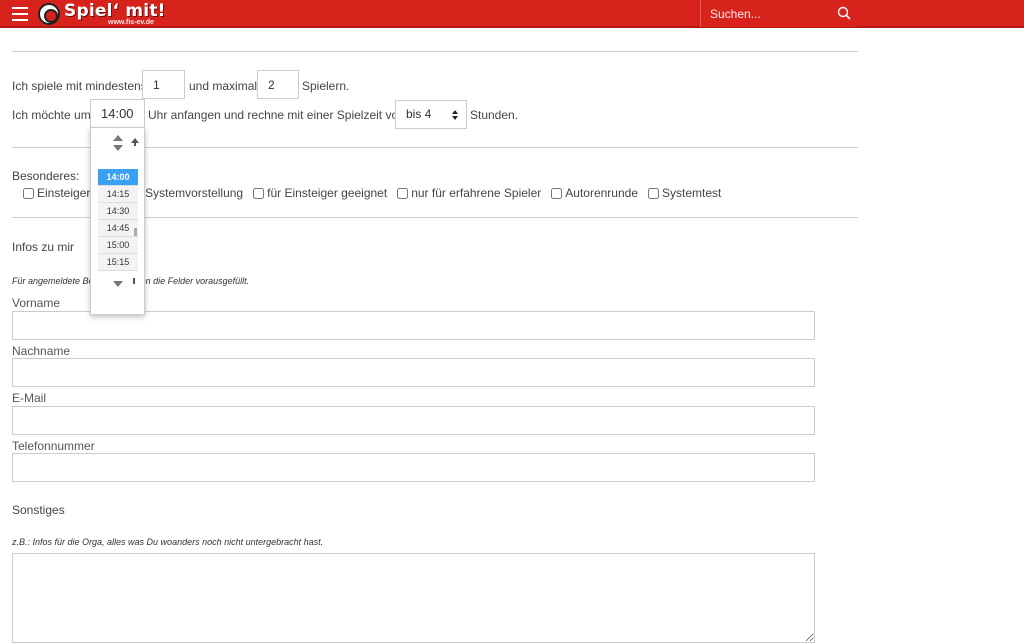 Image resolution: width=1024 pixels, height=643 pixels. What do you see at coordinates (49, 14) in the screenshot?
I see `logo-badge-icon` at bounding box center [49, 14].